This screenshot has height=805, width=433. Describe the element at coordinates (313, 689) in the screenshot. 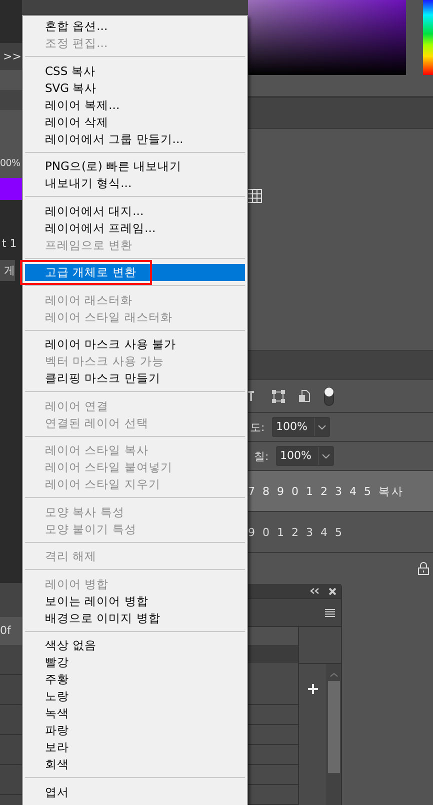

I see `plus-icon` at that location.